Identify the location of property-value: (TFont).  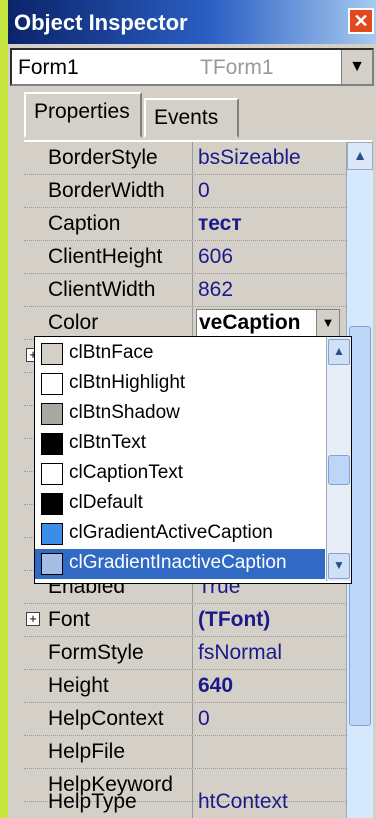
(234, 619).